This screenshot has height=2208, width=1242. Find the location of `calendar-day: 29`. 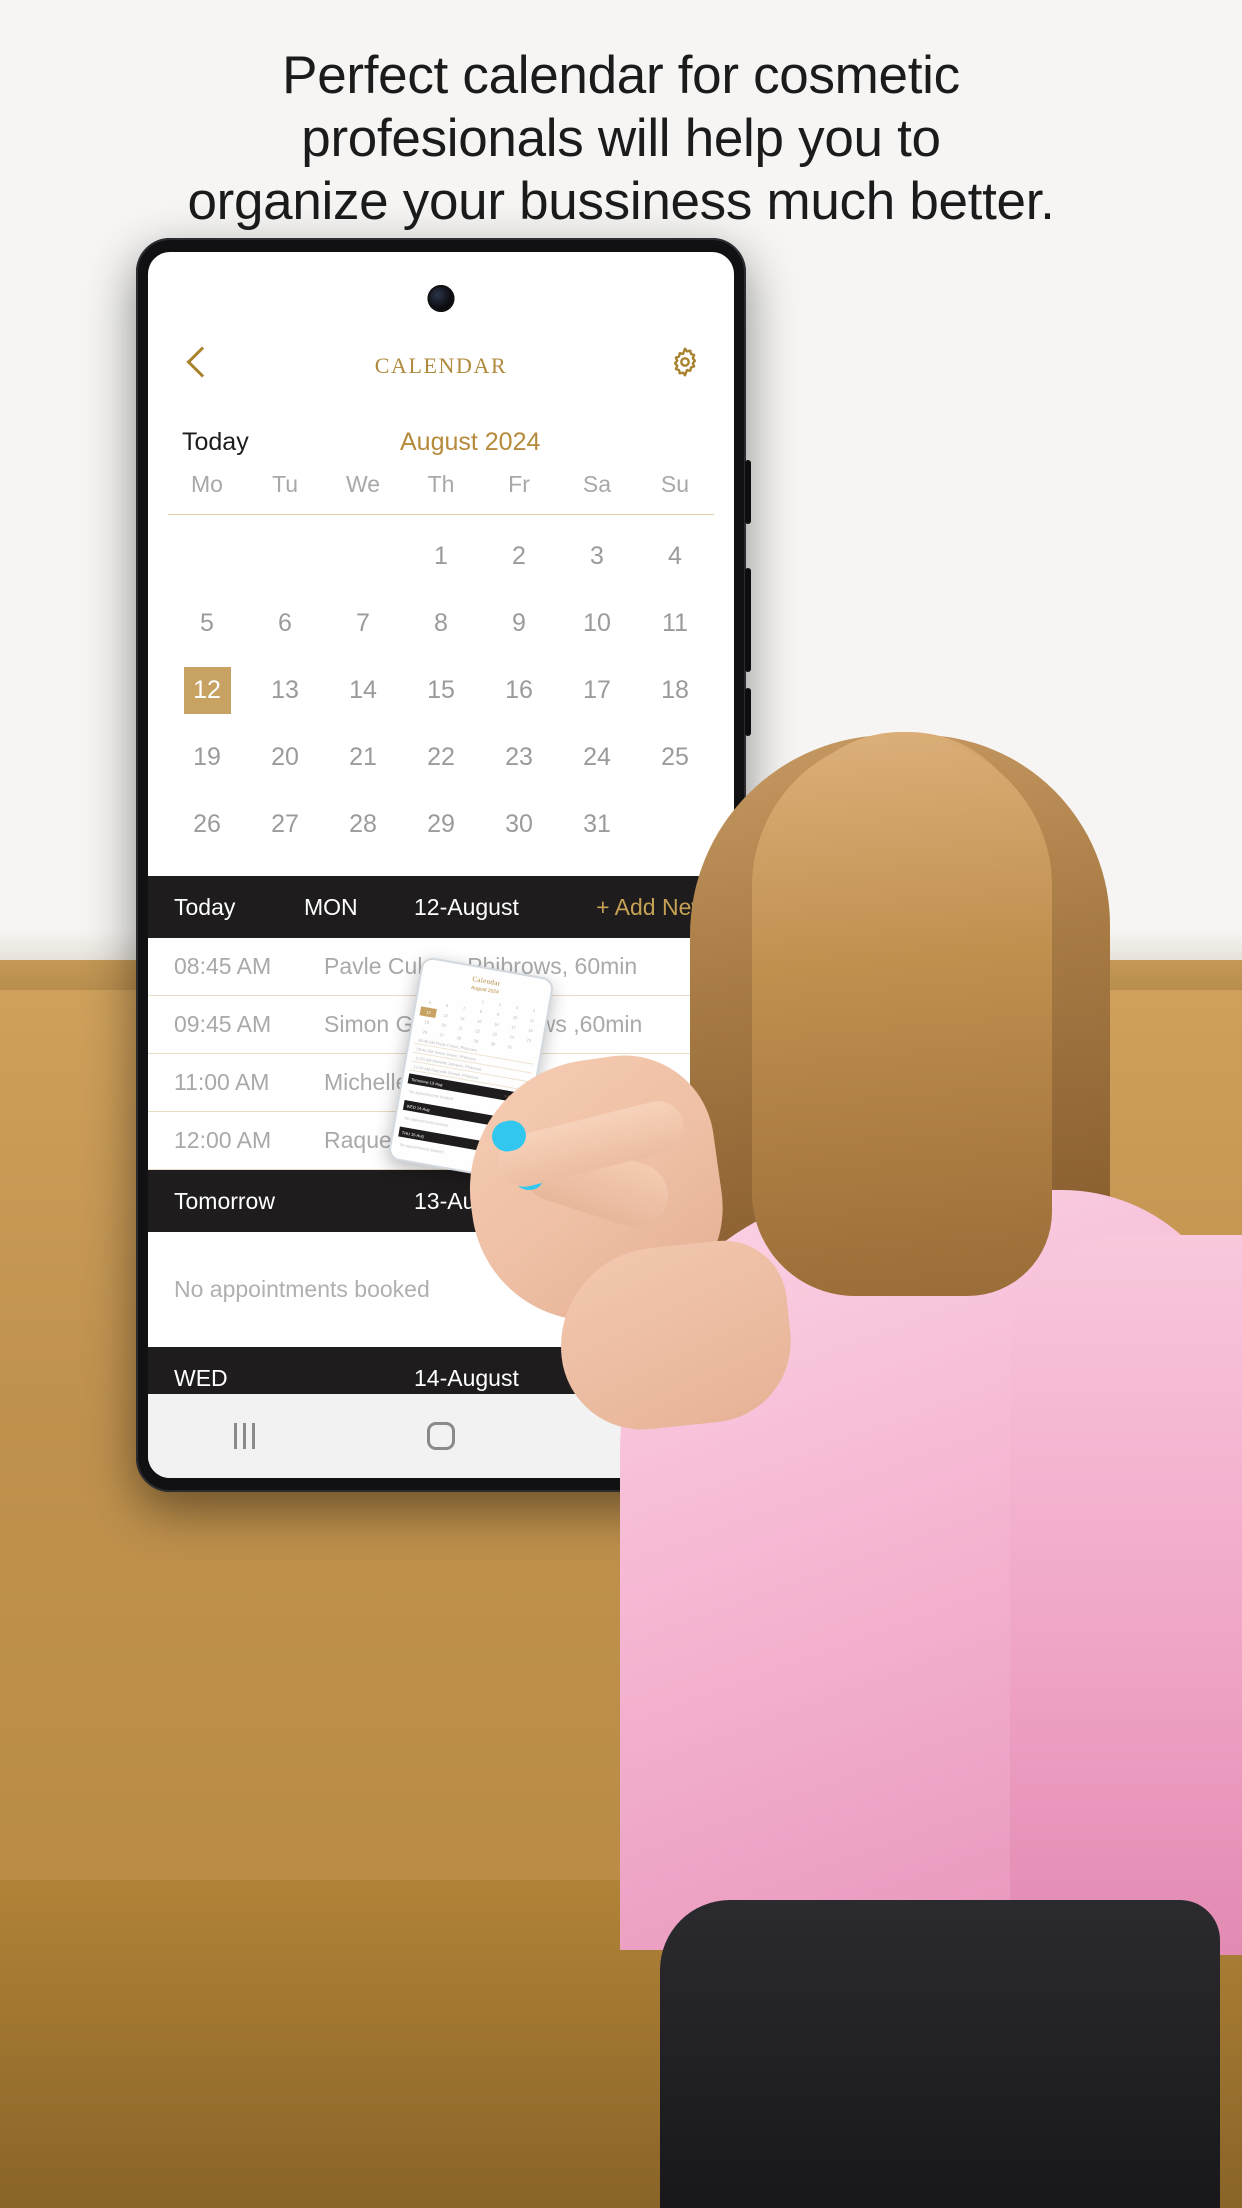

calendar-day: 29 is located at coordinates (441, 824).